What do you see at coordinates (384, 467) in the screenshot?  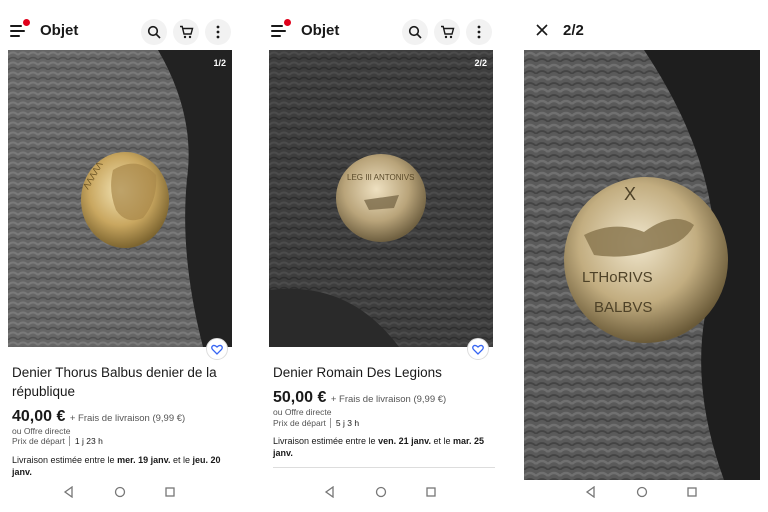 I see `divider` at bounding box center [384, 467].